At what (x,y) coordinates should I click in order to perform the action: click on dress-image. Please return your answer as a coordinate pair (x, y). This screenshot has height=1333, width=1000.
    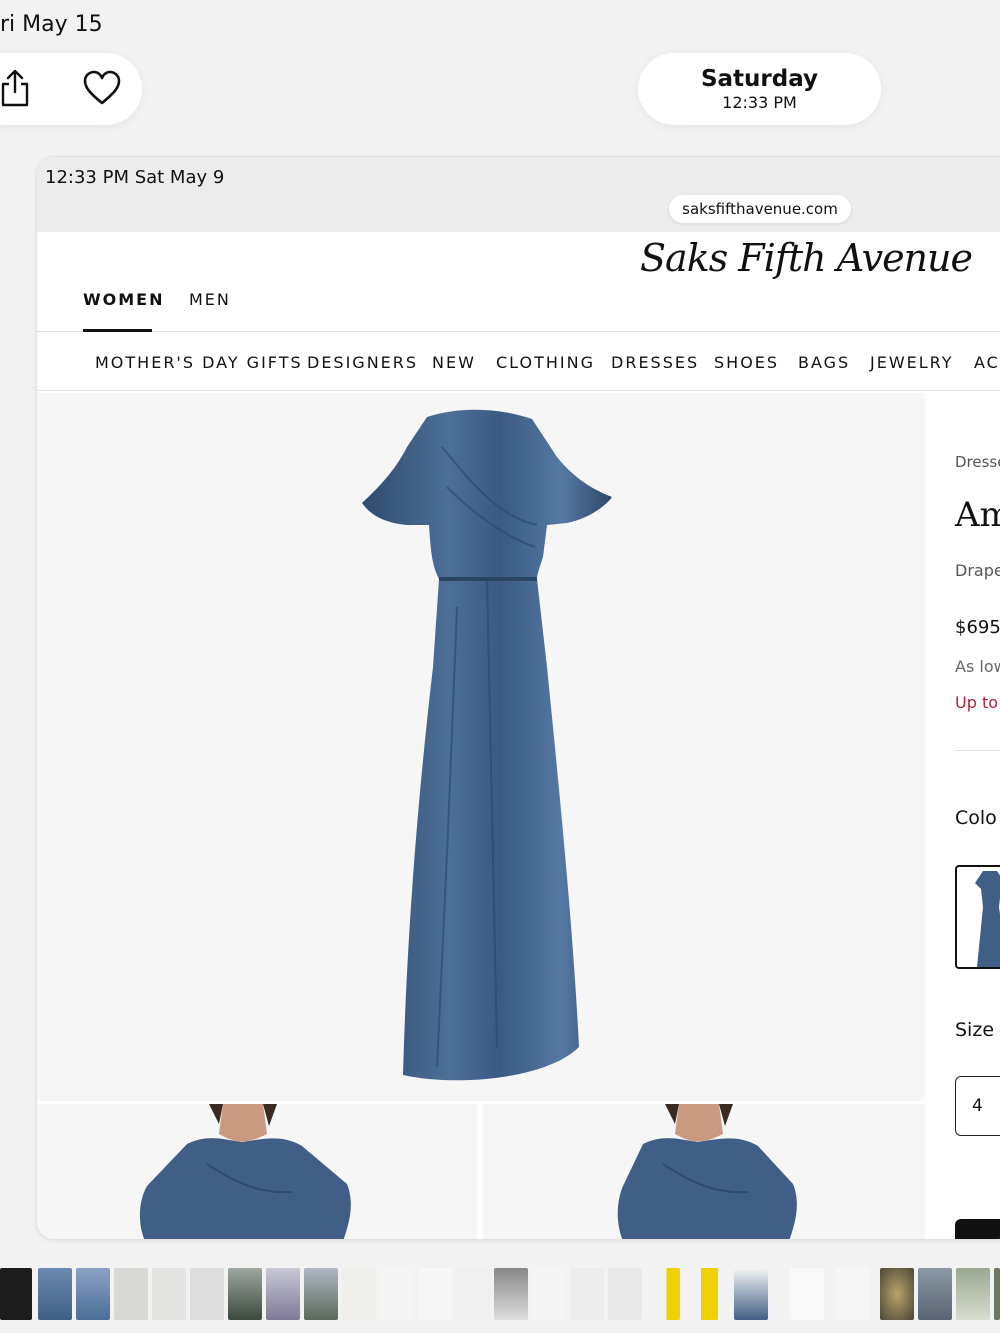
    Looking at the image, I should click on (487, 745).